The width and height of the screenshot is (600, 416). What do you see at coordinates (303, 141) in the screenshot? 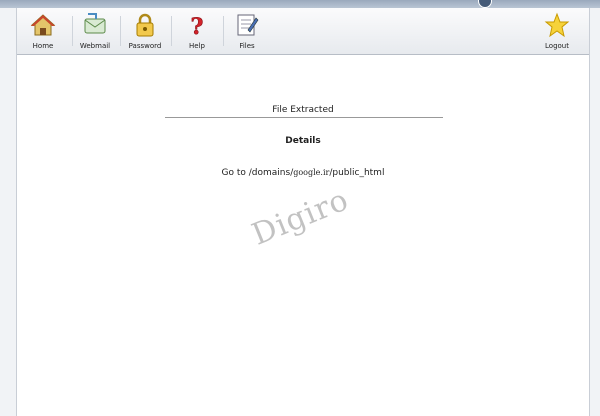
I see `details-heading: Details` at bounding box center [303, 141].